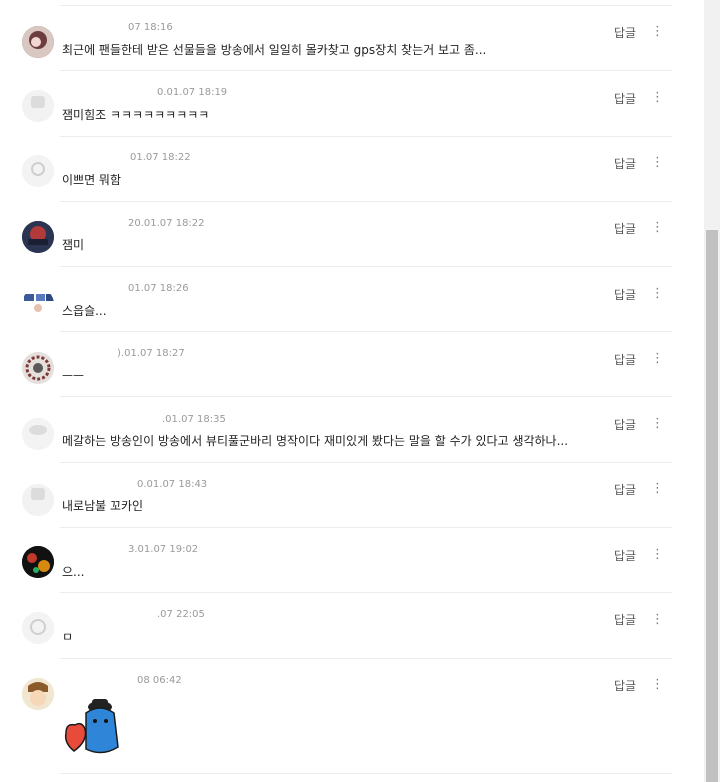  I want to click on comment-text: 이쁘면 뭐함, so click(92, 180).